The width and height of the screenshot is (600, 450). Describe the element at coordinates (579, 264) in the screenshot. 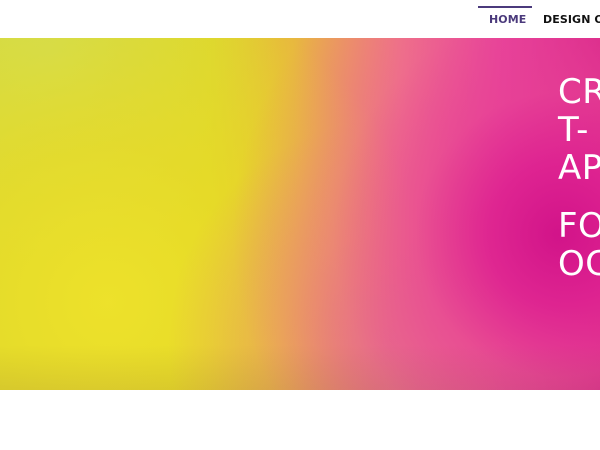

I see `hero-heading-line-5: OC` at that location.